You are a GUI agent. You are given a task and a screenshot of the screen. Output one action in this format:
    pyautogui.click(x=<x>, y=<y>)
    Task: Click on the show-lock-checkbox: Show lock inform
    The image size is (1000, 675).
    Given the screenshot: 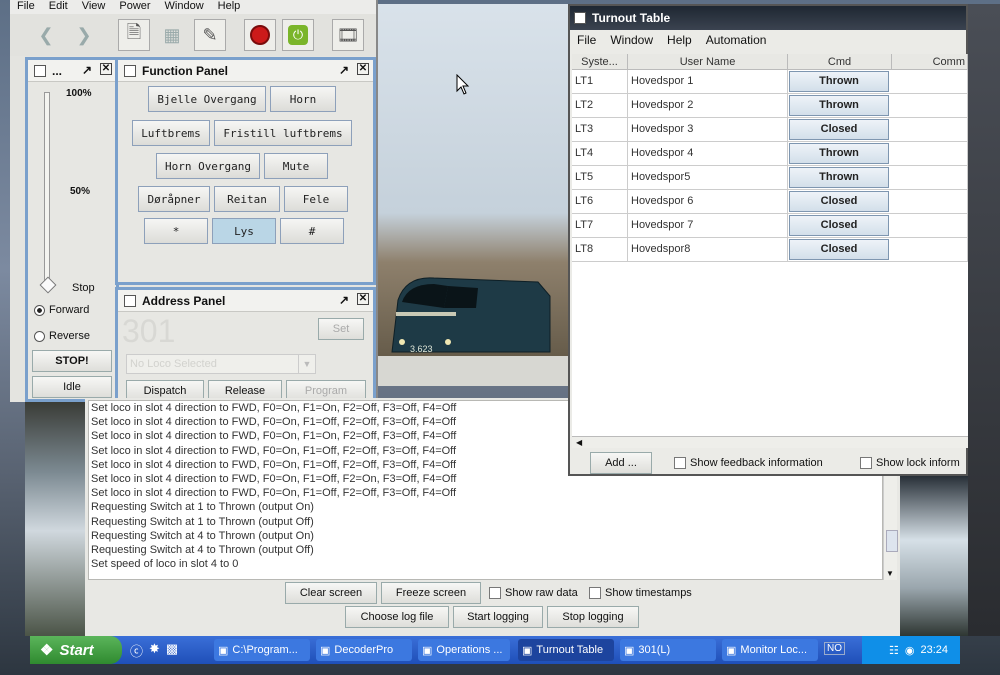 What is the action you would take?
    pyautogui.click(x=910, y=463)
    